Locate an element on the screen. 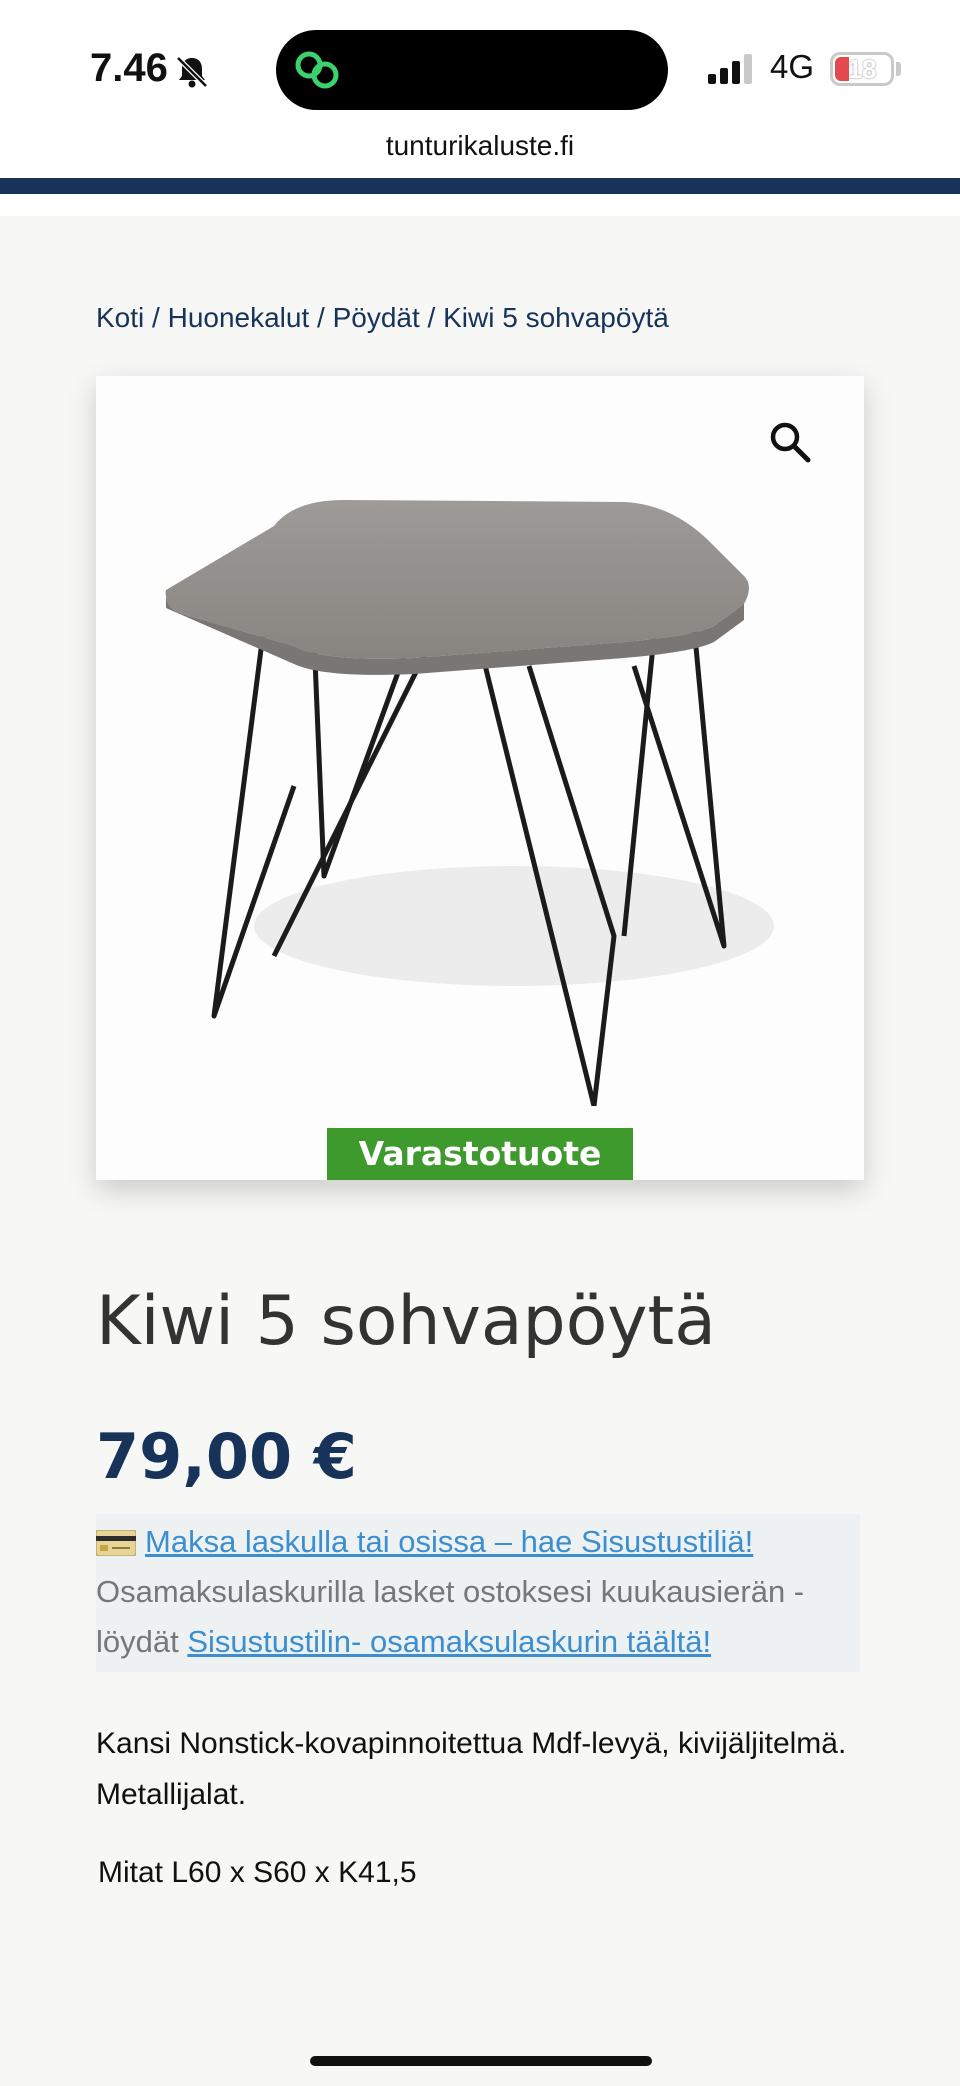 This screenshot has height=2086, width=960. status-bar: 7.46 4G 18 tunturikaluste.fi is located at coordinates (480, 89).